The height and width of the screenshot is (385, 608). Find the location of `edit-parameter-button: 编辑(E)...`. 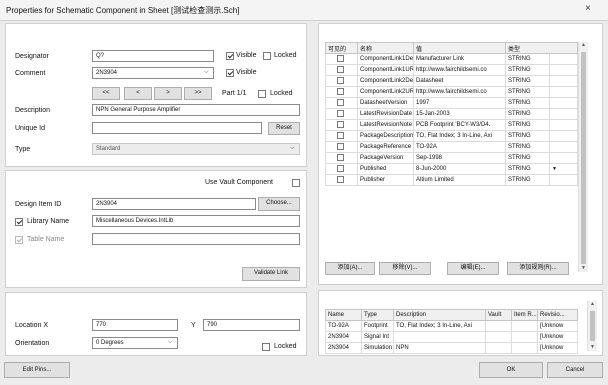

edit-parameter-button: 编辑(E)... is located at coordinates (473, 268).